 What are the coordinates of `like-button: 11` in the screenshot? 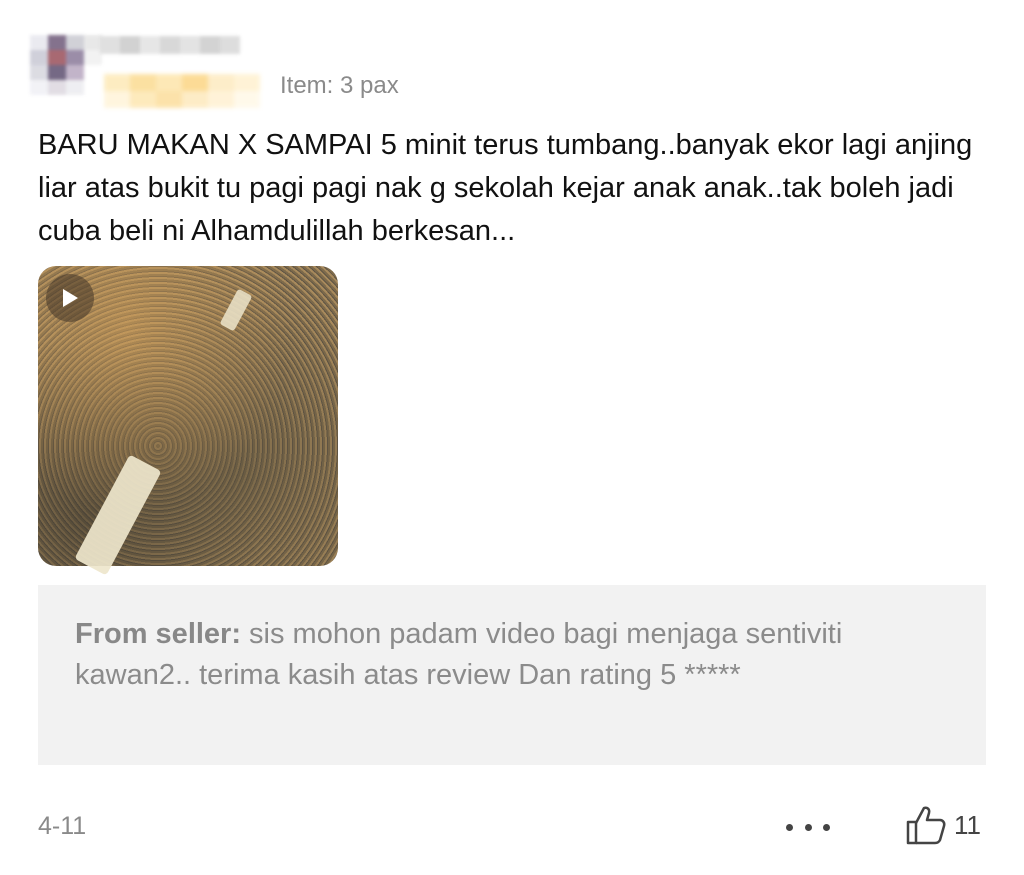 It's located at (942, 825).